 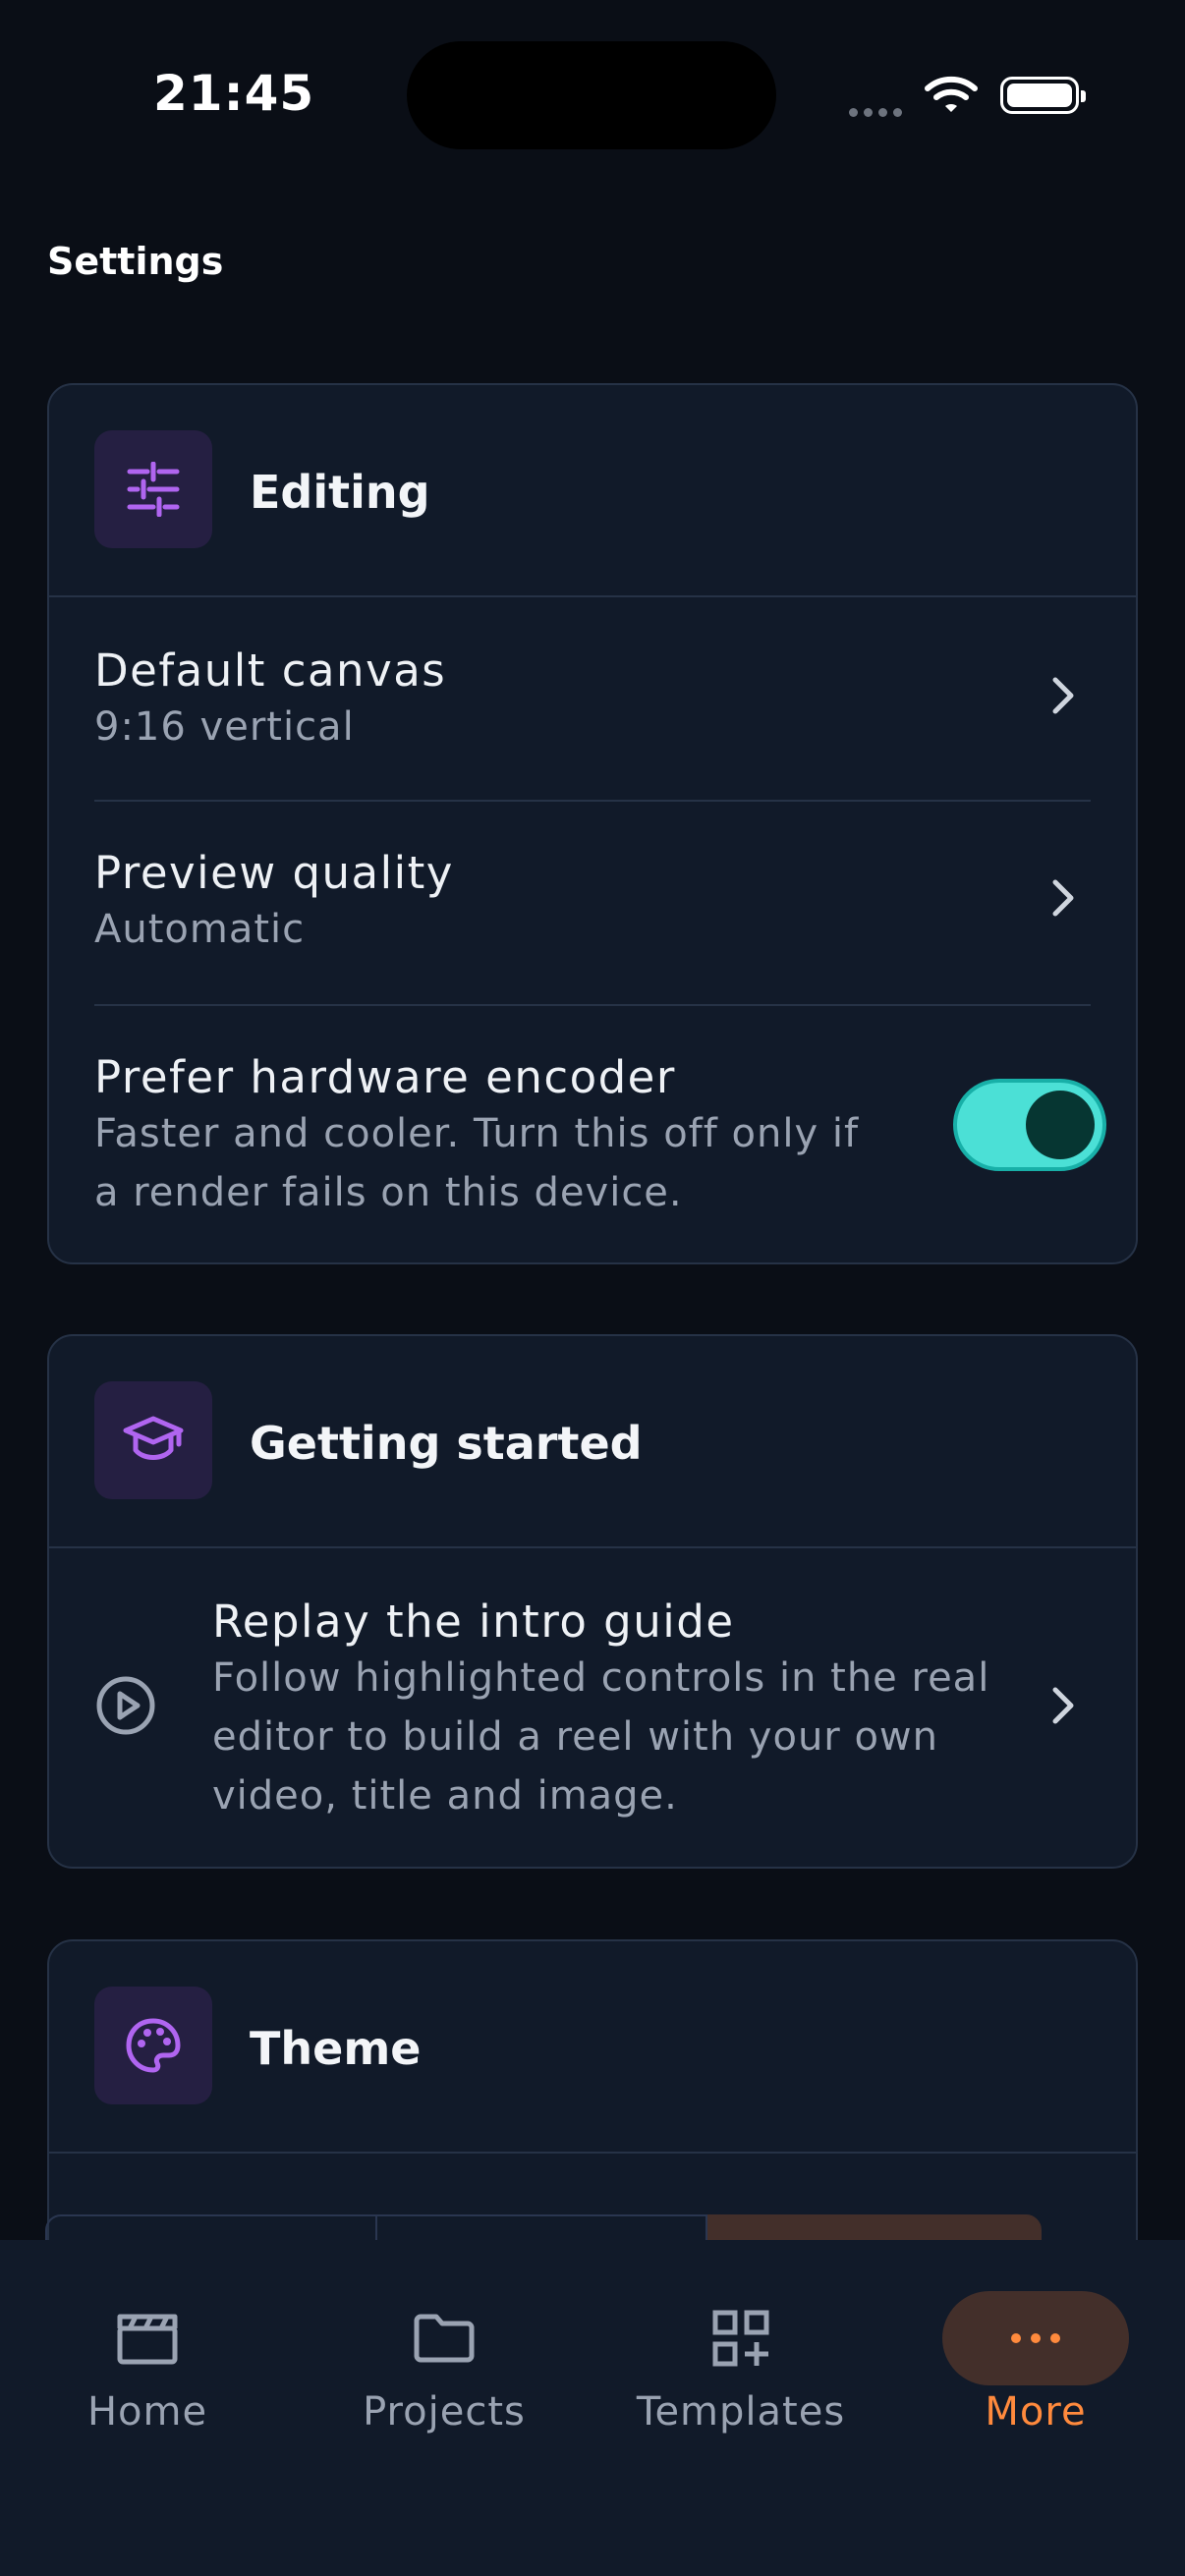 What do you see at coordinates (445, 2412) in the screenshot?
I see `tab-label: Projects` at bounding box center [445, 2412].